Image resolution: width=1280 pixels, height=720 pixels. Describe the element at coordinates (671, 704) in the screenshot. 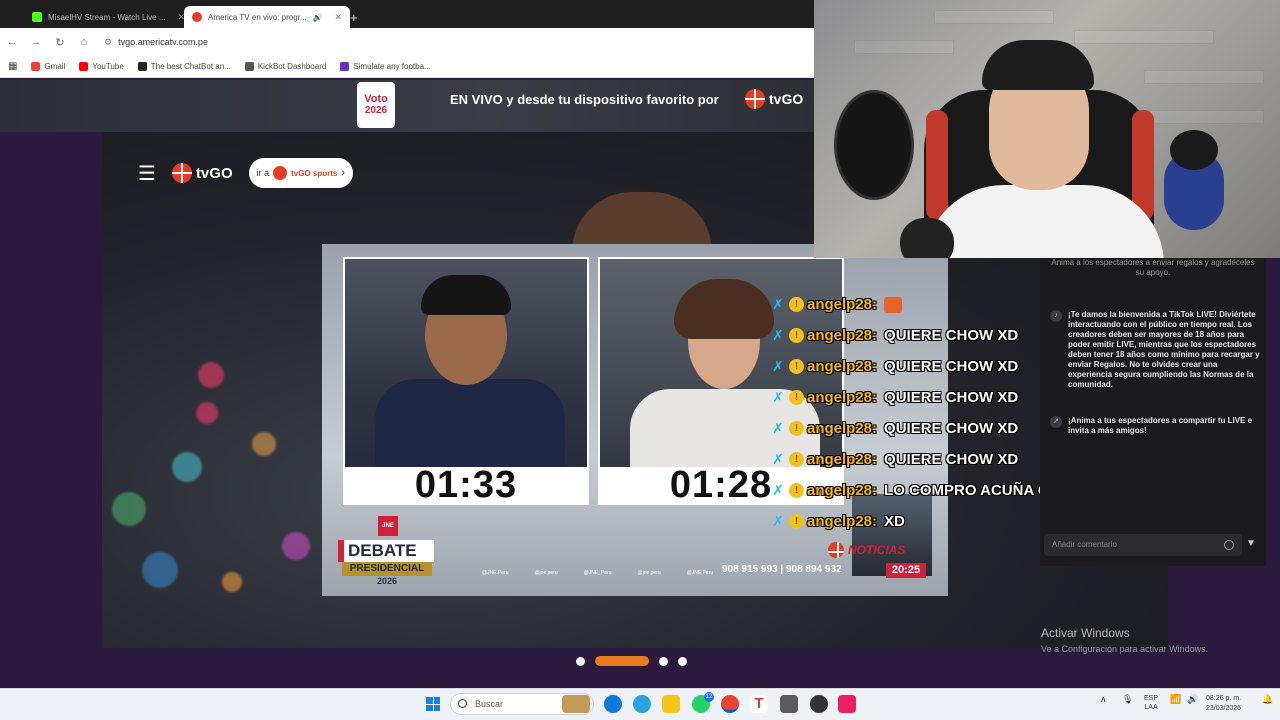

I see `file-explorer-icon` at that location.